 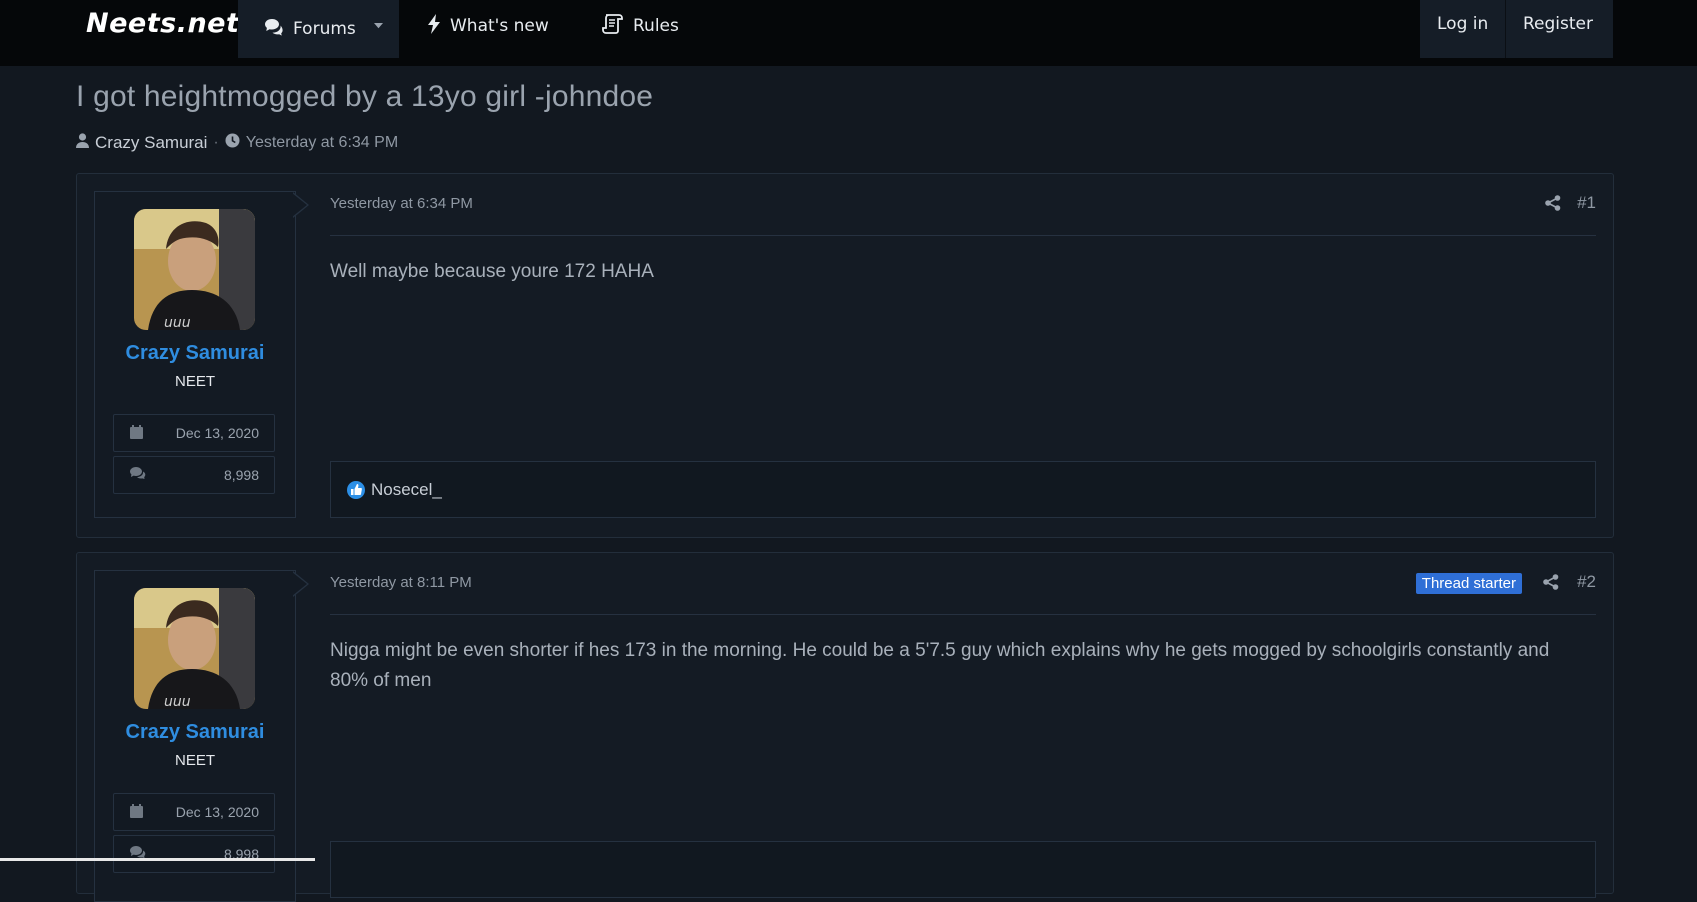 What do you see at coordinates (401, 582) in the screenshot?
I see `post-date: Yesterday at 8:11 PM` at bounding box center [401, 582].